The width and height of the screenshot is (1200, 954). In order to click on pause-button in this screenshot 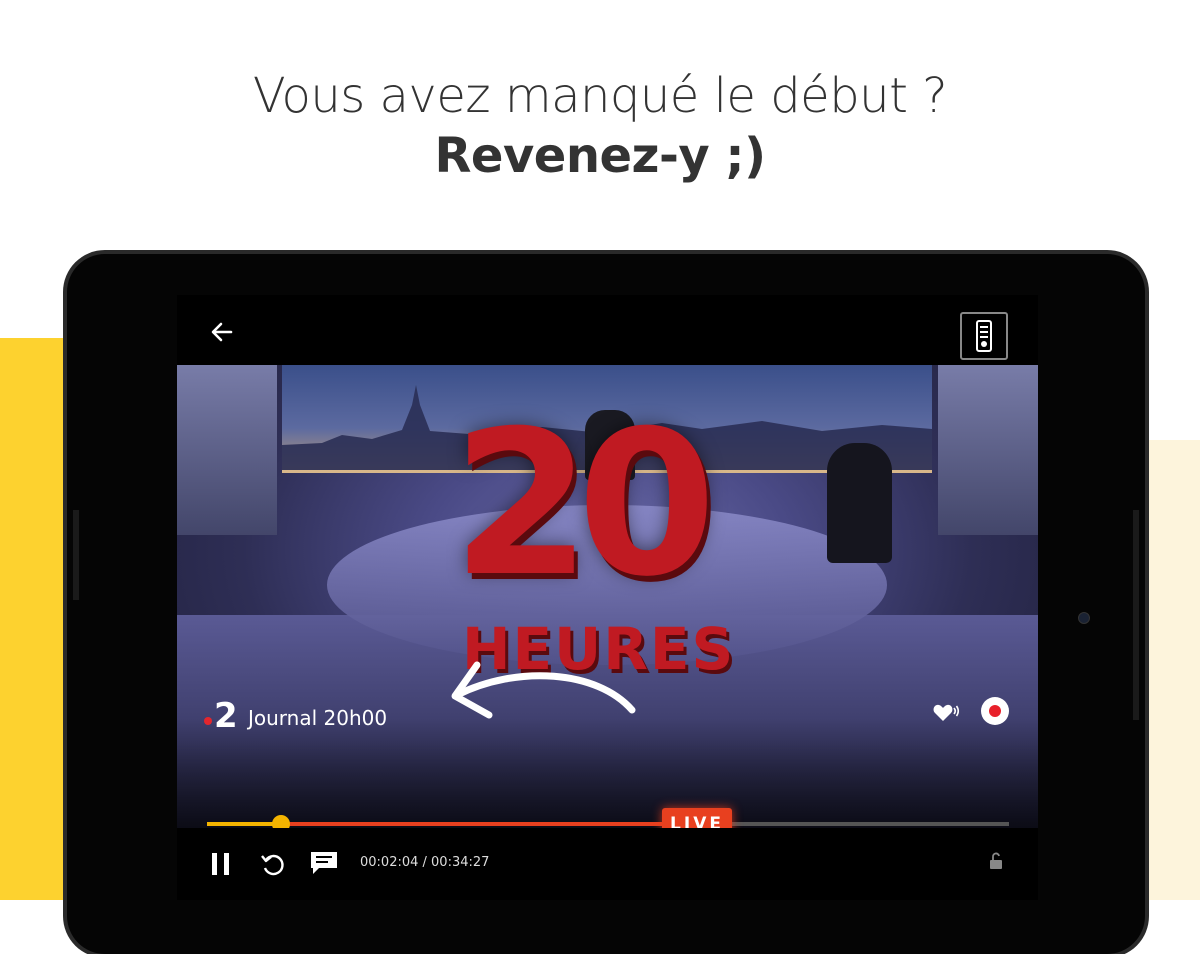, I will do `click(221, 864)`.